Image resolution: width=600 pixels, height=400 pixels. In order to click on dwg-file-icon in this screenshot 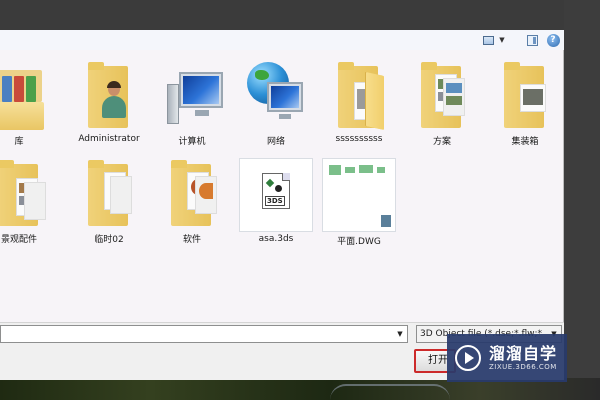, I will do `click(359, 195)`.